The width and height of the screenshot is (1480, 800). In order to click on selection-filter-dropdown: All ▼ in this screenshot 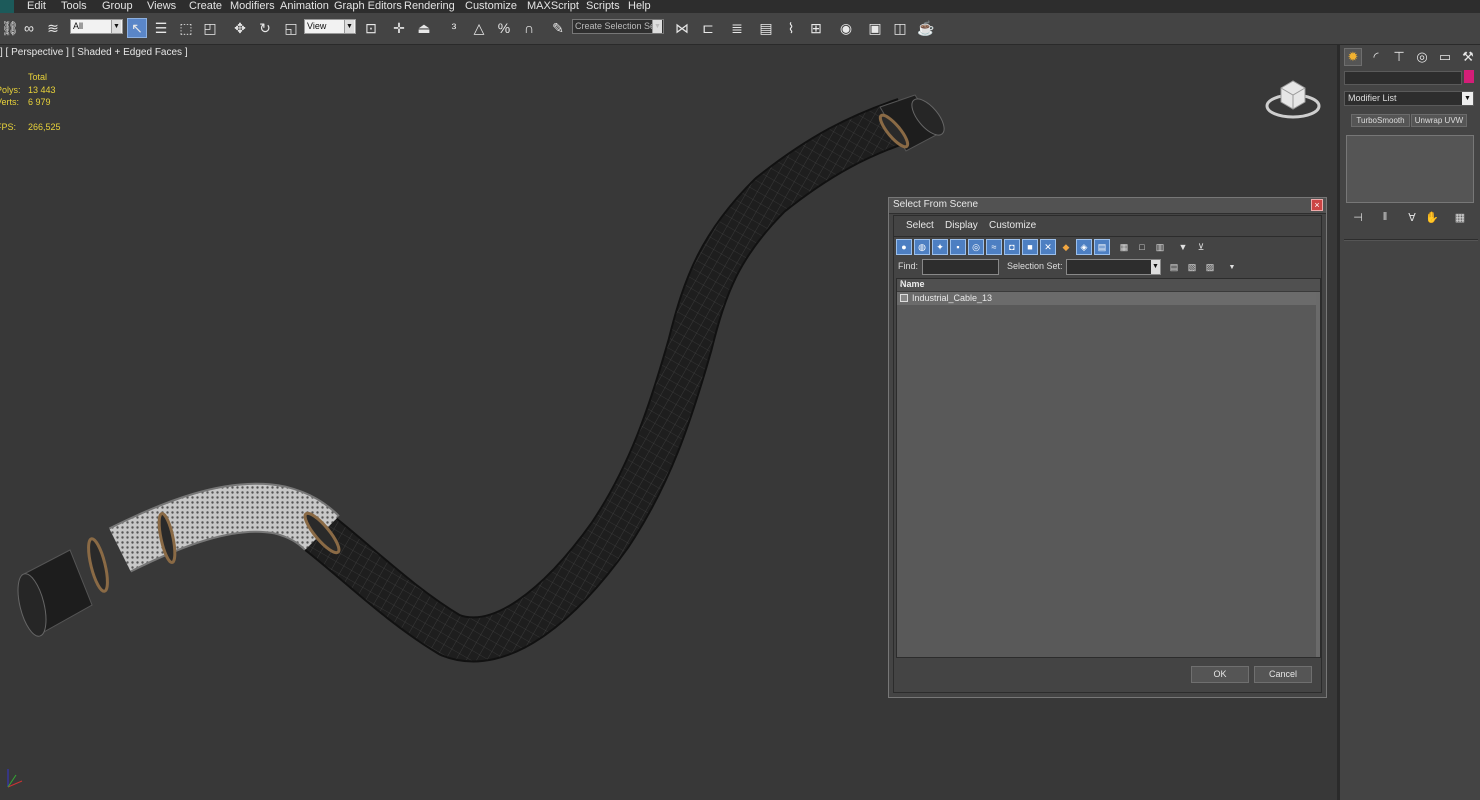, I will do `click(96, 26)`.